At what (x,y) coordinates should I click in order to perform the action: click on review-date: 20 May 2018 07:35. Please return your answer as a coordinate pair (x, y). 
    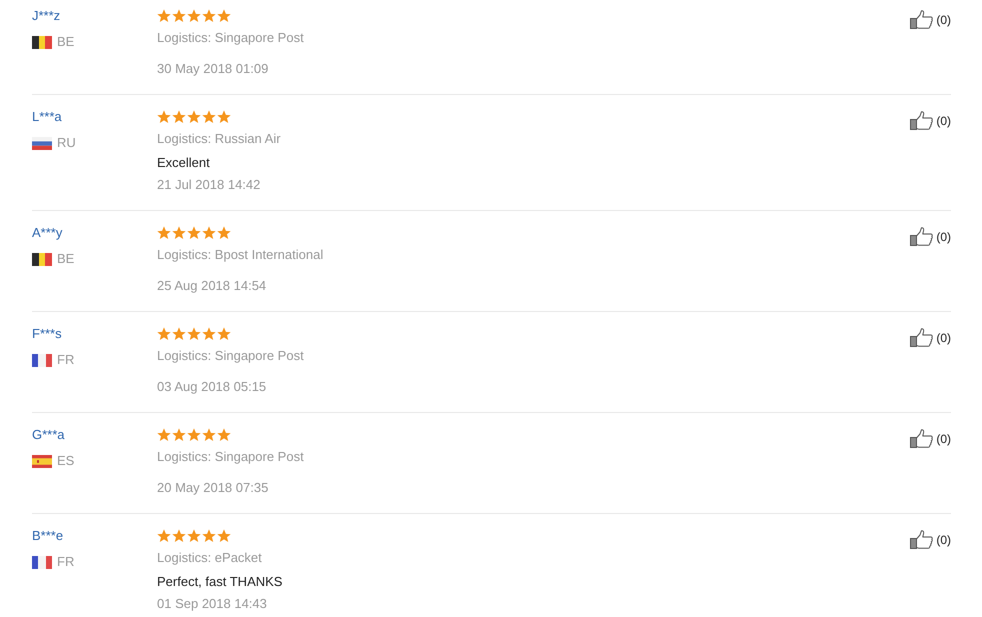
    Looking at the image, I should click on (212, 488).